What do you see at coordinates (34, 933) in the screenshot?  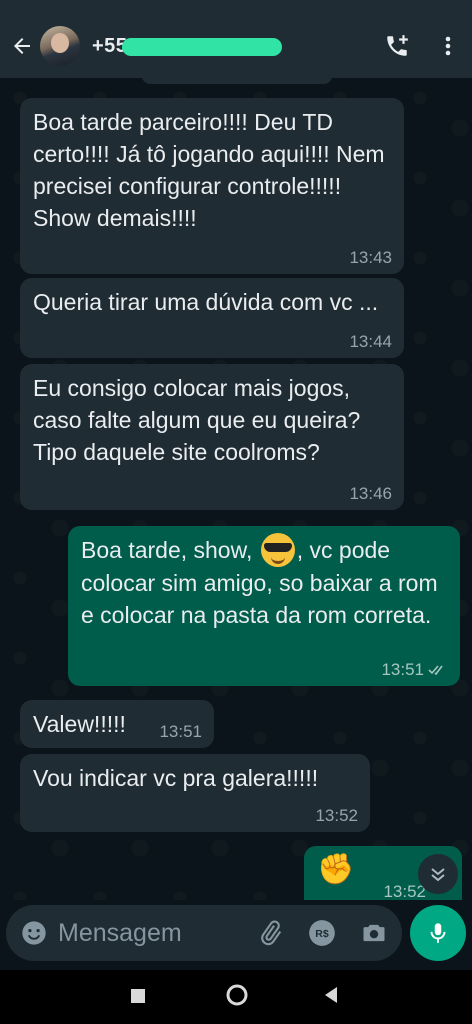 I see `emoji-icon` at bounding box center [34, 933].